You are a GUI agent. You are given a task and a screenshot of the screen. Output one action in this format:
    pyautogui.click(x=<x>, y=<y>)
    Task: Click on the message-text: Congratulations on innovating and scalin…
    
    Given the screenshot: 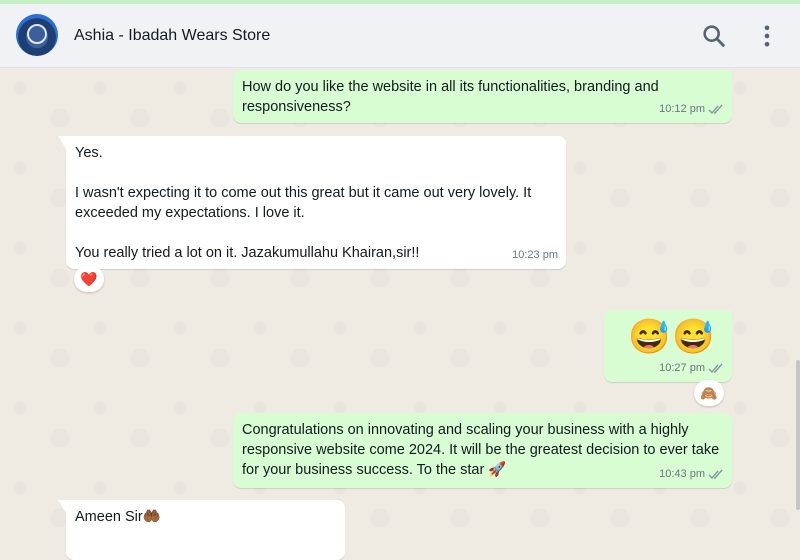 What is the action you would take?
    pyautogui.click(x=481, y=450)
    